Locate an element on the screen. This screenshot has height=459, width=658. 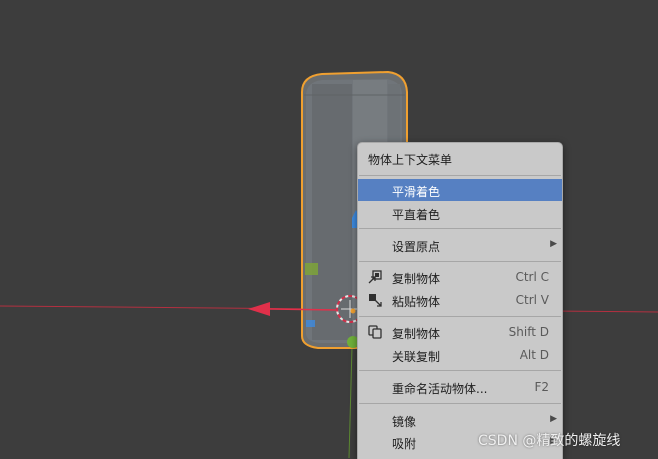
xy-plane-gizmo-handle is located at coordinates (310, 323).